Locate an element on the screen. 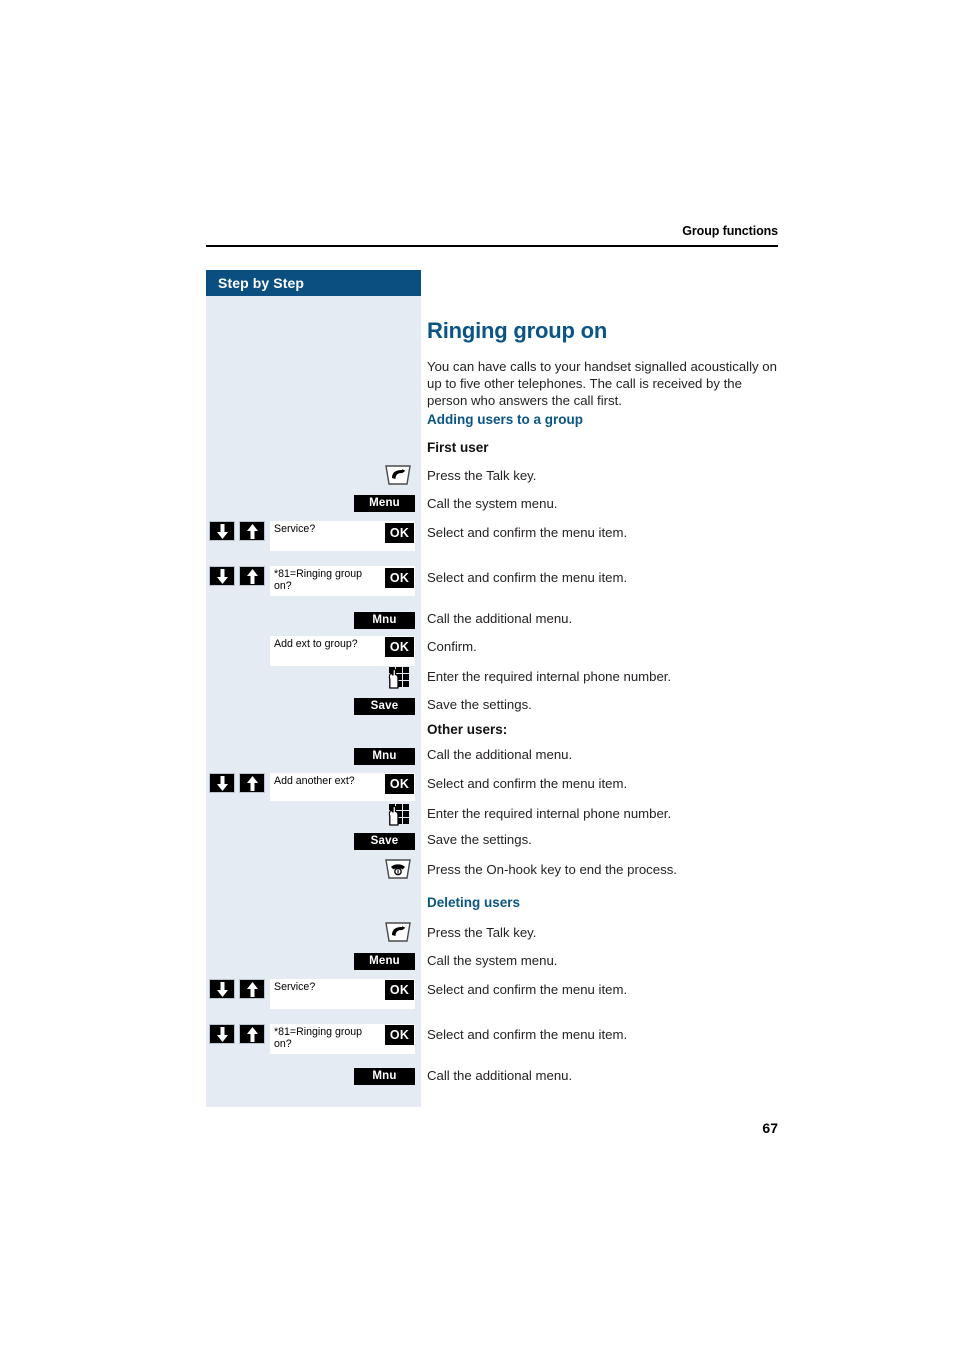 This screenshot has width=954, height=1351. running-header: Group functions is located at coordinates (730, 231).